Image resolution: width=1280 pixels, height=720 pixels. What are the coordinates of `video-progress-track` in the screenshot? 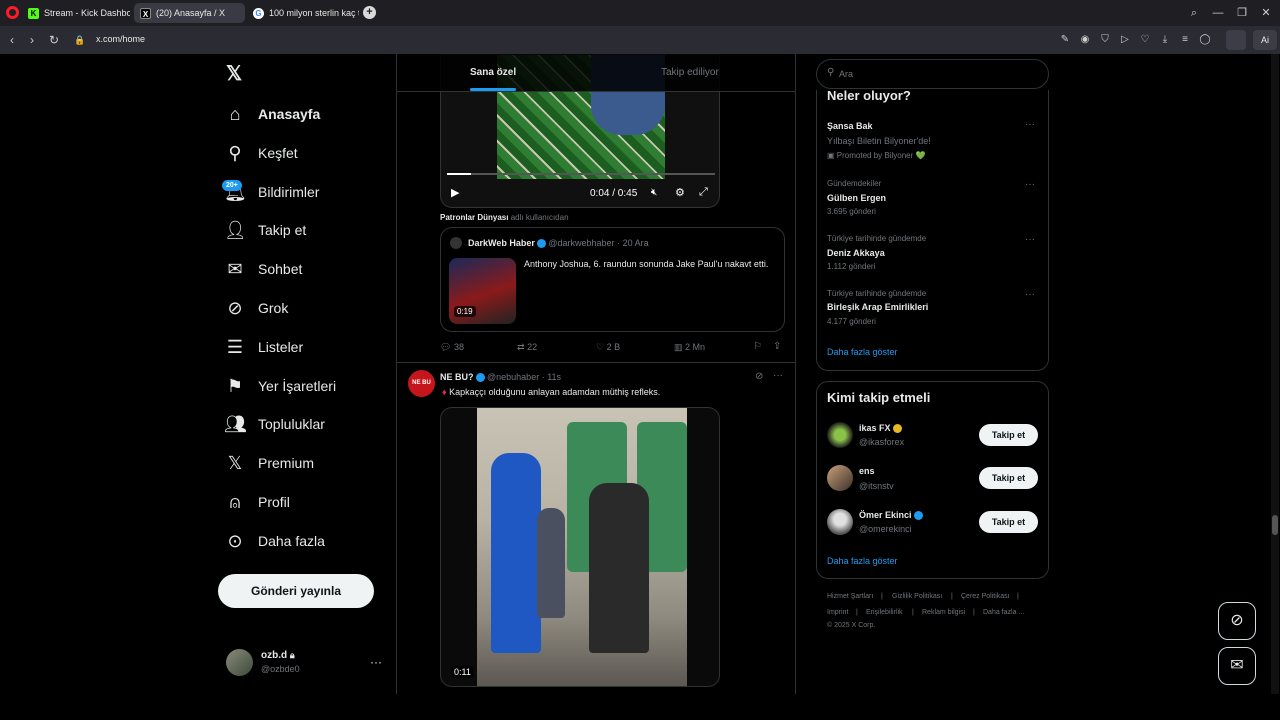 It's located at (581, 174).